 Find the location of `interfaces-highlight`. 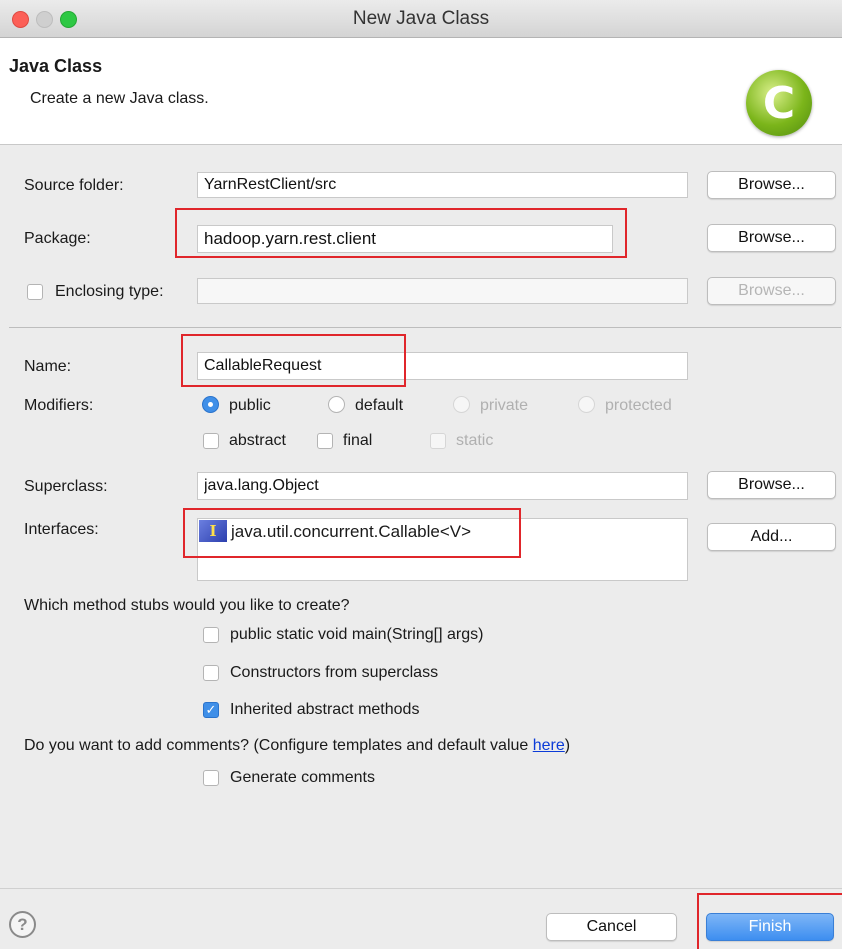

interfaces-highlight is located at coordinates (352, 533).